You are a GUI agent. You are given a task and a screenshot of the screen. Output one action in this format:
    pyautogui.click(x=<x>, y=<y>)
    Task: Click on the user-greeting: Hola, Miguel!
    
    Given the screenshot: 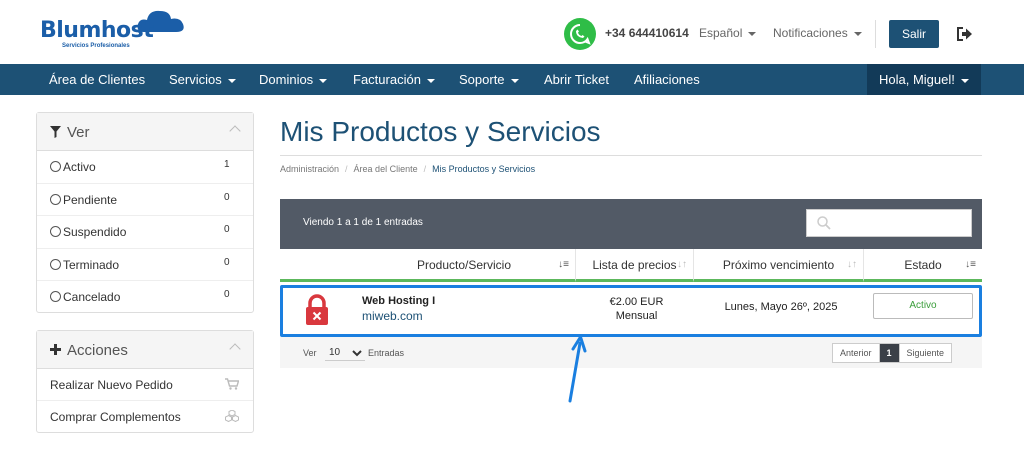 What is the action you would take?
    pyautogui.click(x=917, y=79)
    